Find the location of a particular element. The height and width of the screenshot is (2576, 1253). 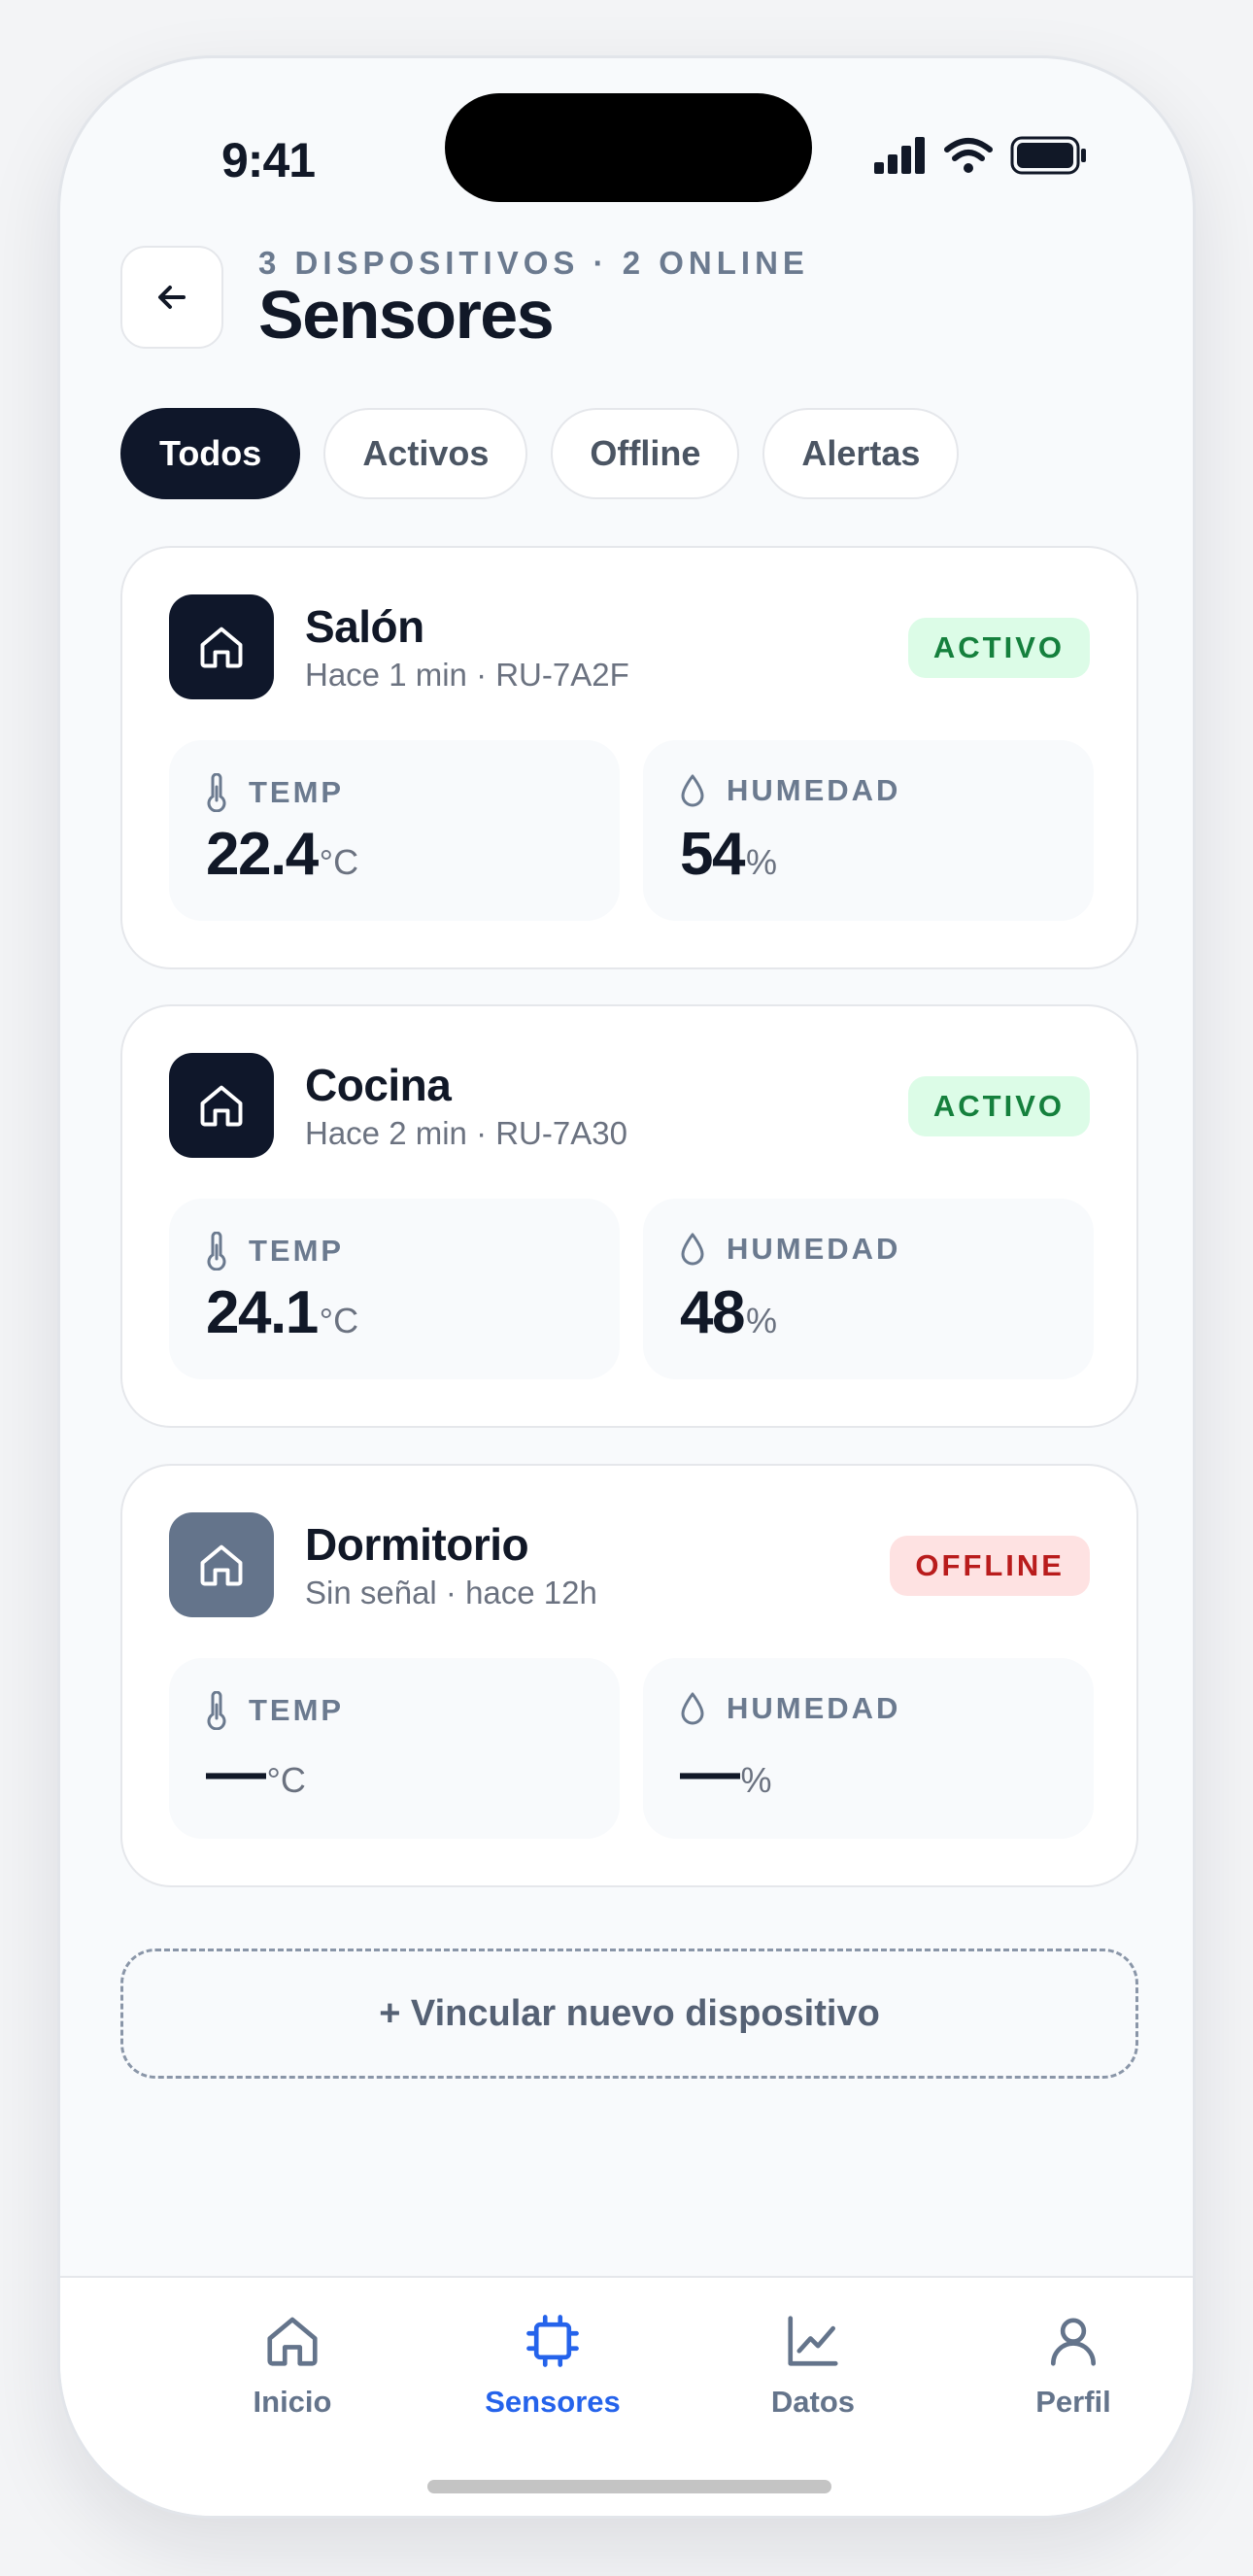

humidity-metric: HUMEDAD 48 % is located at coordinates (869, 1289).